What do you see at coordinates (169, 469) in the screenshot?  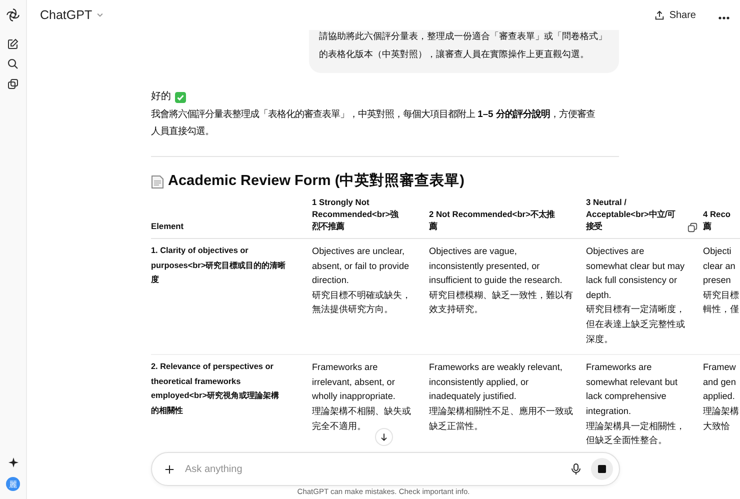 I see `add-icon` at bounding box center [169, 469].